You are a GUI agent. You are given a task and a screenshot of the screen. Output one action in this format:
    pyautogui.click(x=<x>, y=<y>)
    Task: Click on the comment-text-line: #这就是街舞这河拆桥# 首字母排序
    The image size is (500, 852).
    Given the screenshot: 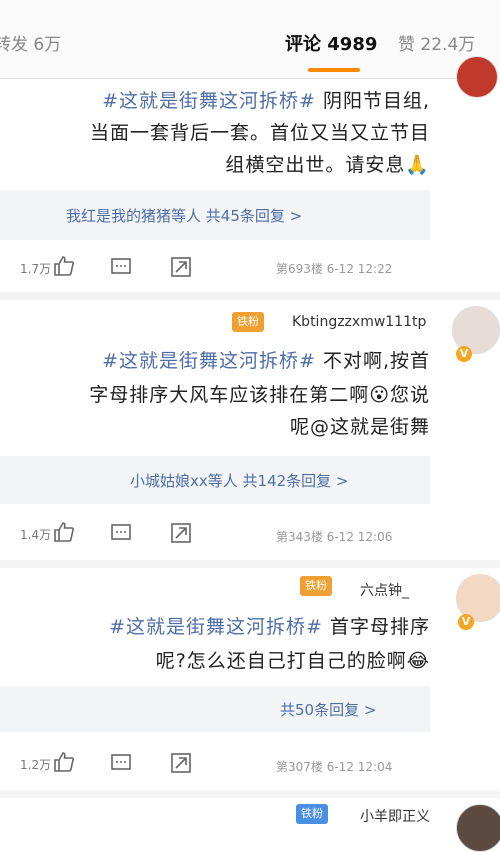 What is the action you would take?
    pyautogui.click(x=269, y=627)
    